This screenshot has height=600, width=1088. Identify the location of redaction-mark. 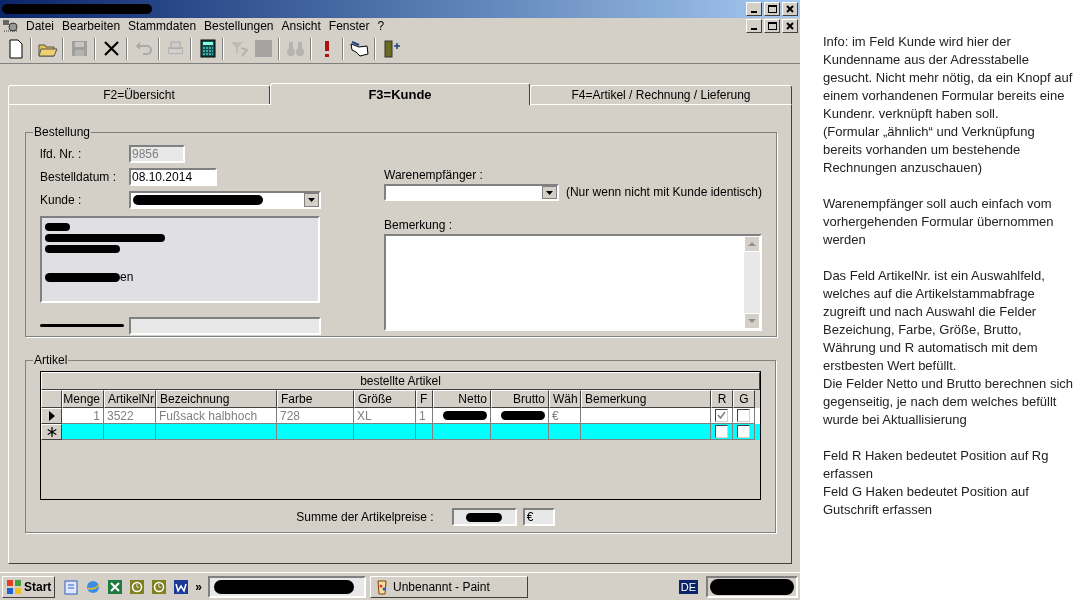
(57, 227).